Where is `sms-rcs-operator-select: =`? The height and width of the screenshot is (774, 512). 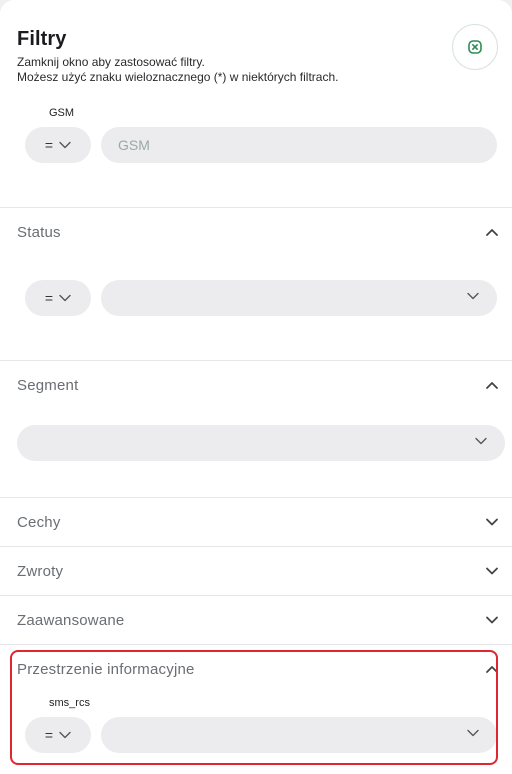 sms-rcs-operator-select: = is located at coordinates (58, 735).